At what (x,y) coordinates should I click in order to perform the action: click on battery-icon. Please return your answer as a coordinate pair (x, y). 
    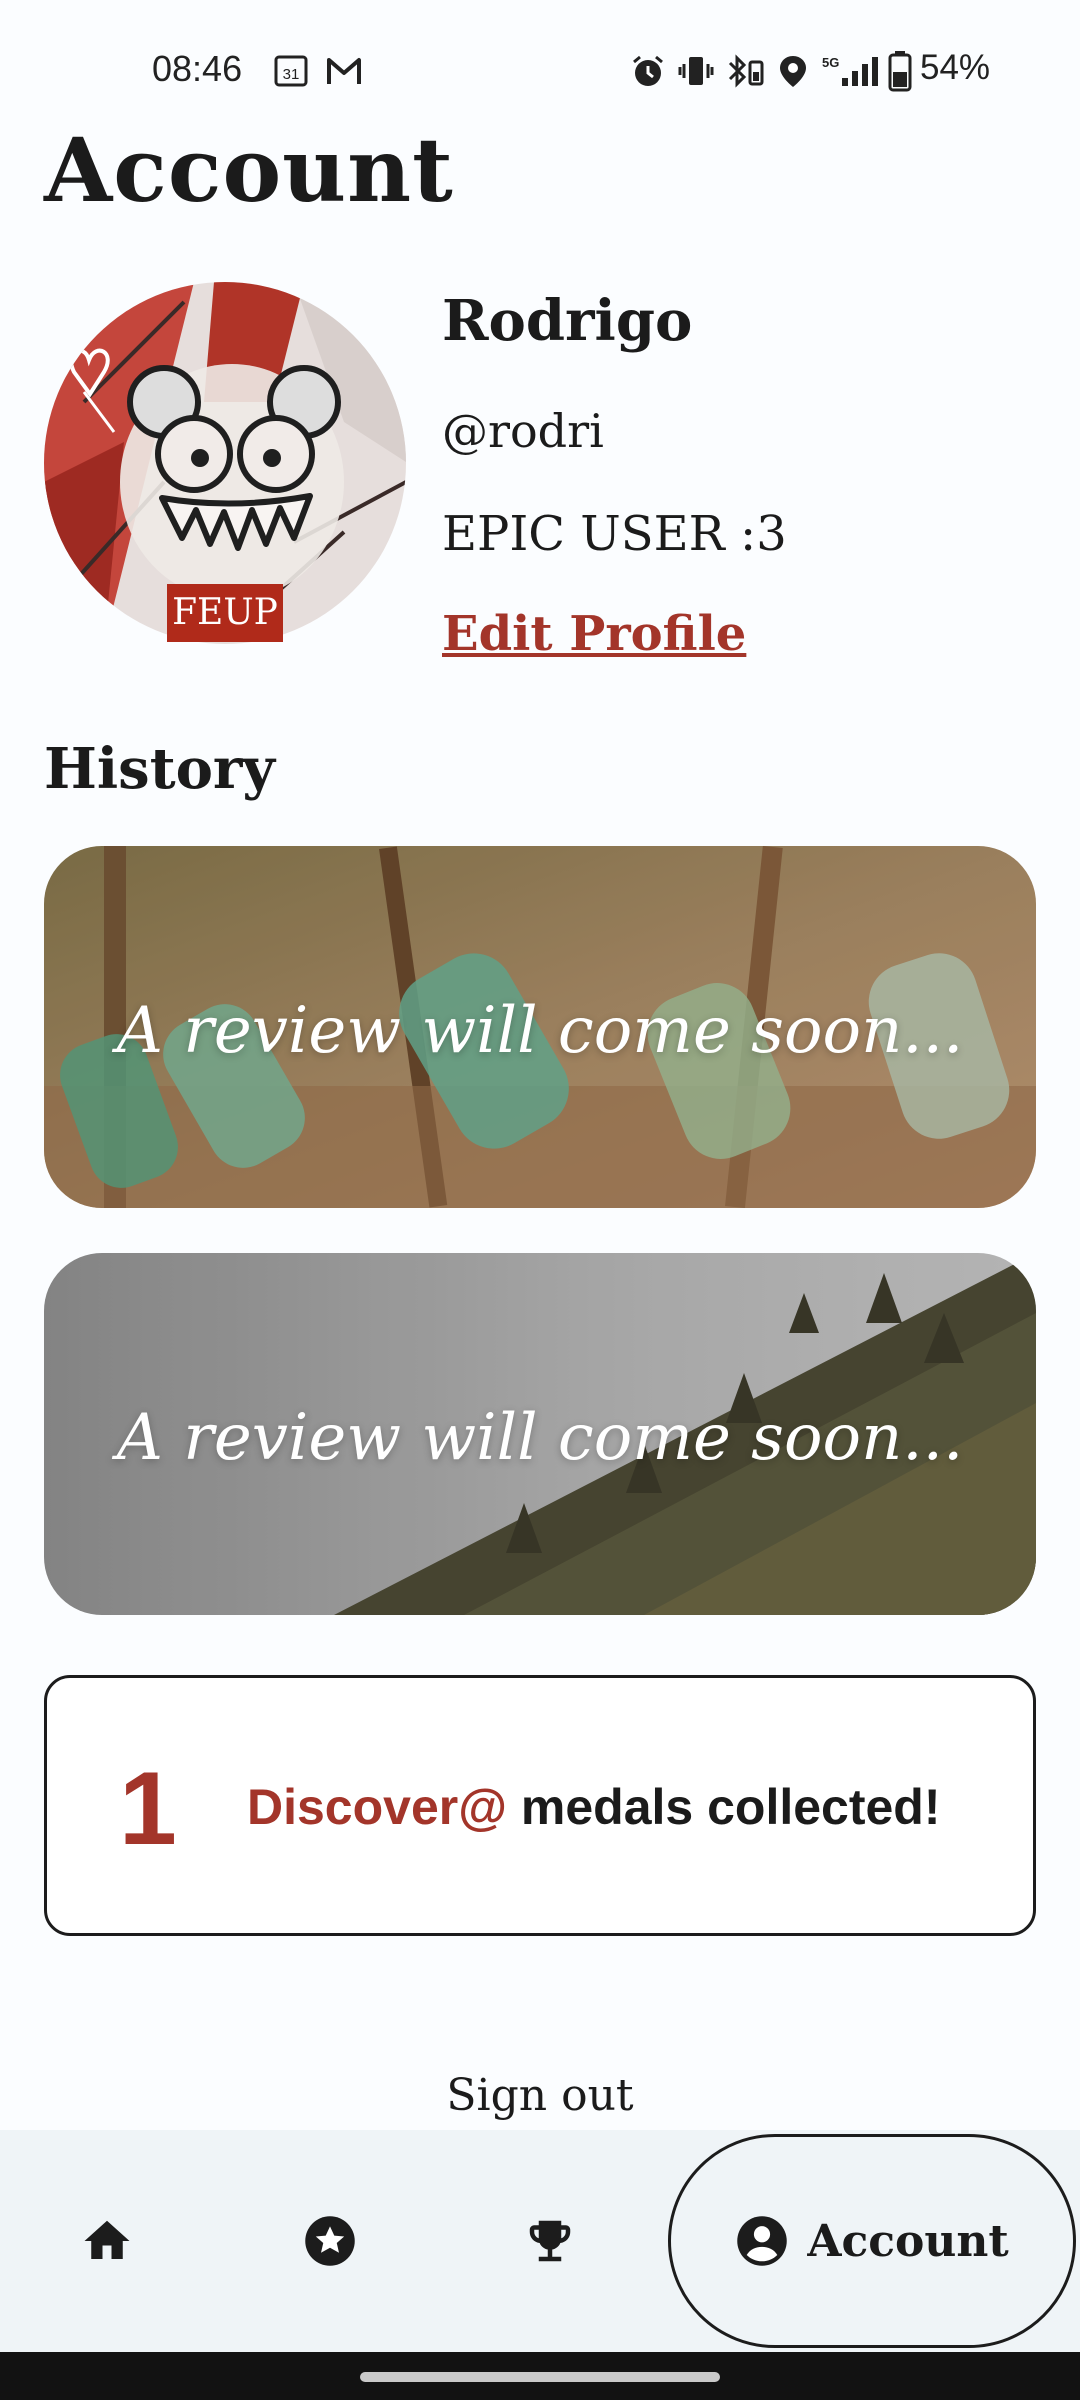
    Looking at the image, I should click on (900, 71).